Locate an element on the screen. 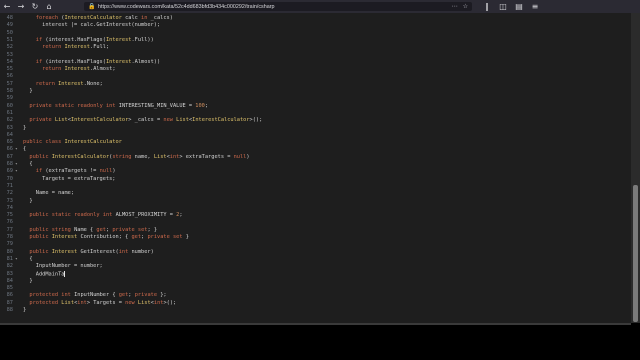 The width and height of the screenshot is (640, 360). code-line: 71 is located at coordinates (315, 186).